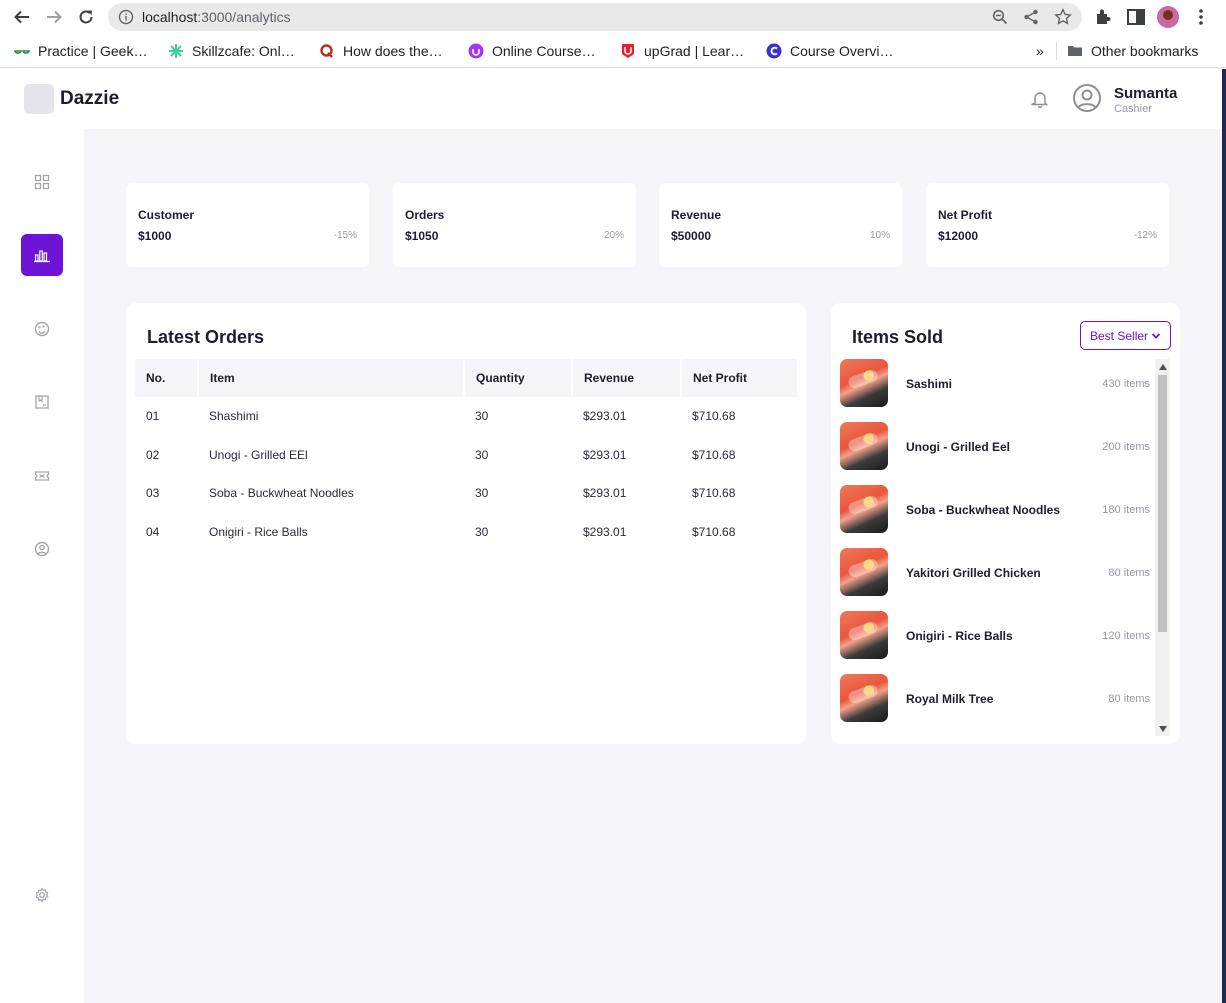 The width and height of the screenshot is (1226, 1003). Describe the element at coordinates (1146, 93) in the screenshot. I see `user-name: Sumanta` at that location.